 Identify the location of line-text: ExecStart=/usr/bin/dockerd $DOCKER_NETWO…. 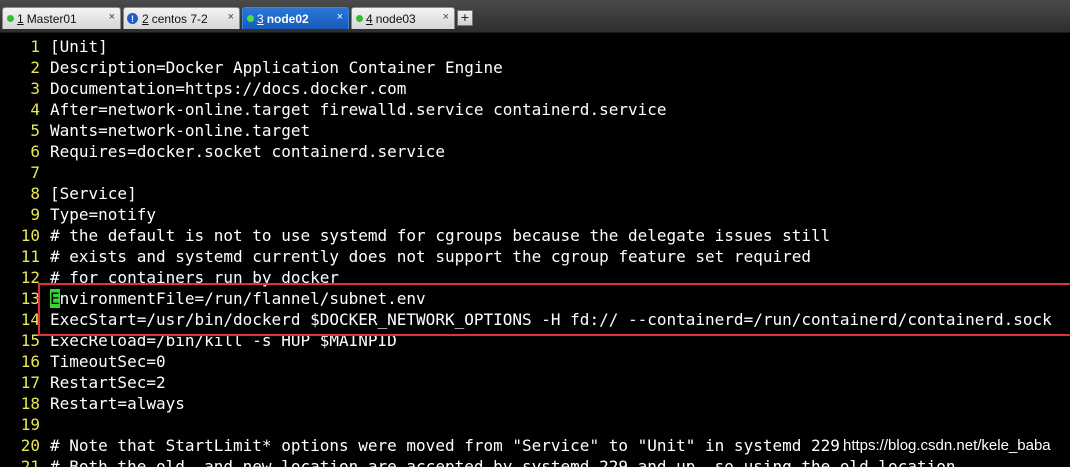
(551, 319).